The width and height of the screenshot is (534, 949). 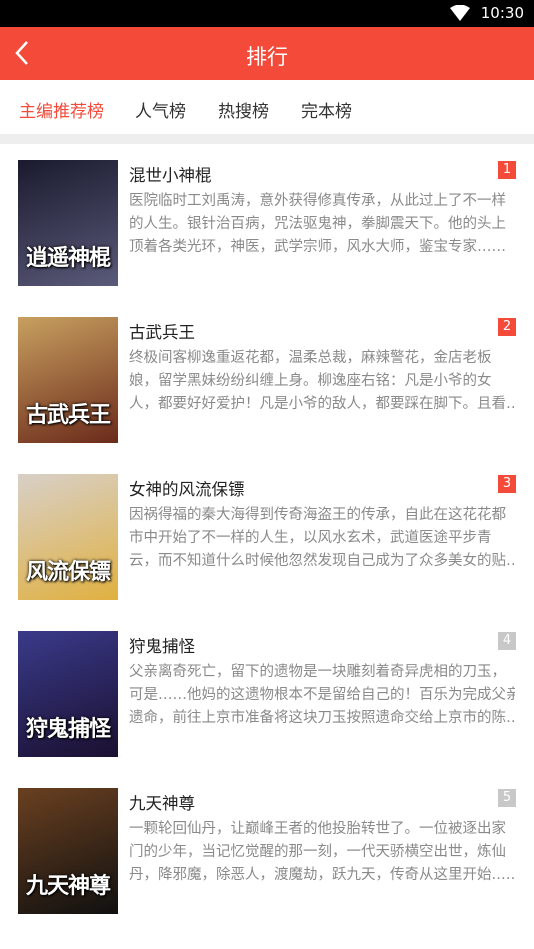 What do you see at coordinates (310, 538) in the screenshot?
I see `book-description-line: 市中开始了不一样的人生，以风水玄术，武道医途平步青` at bounding box center [310, 538].